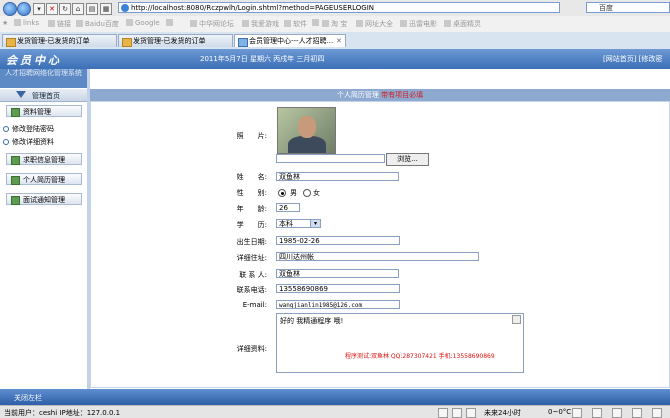 The image size is (670, 418). I want to click on favorite-item: Google, so click(143, 23).